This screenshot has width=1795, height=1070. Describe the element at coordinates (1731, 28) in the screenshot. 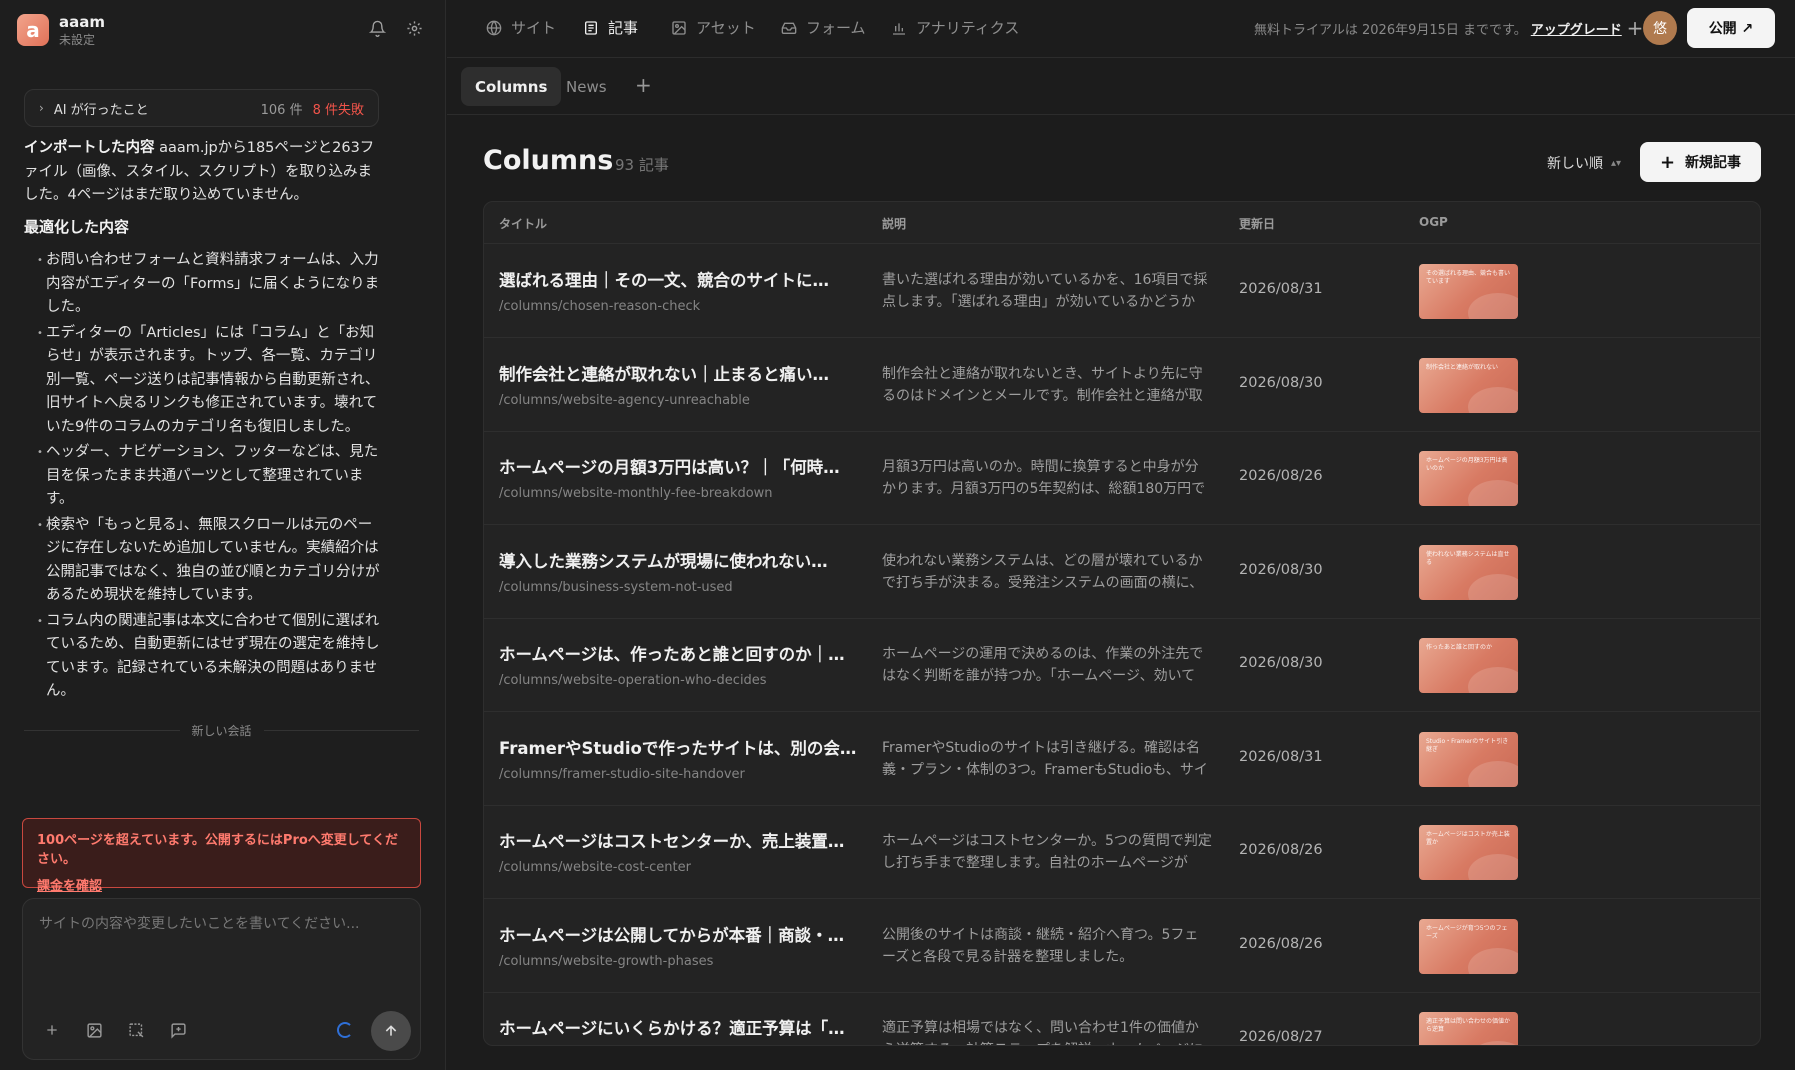

I see `publish-button: 公開 ↗` at that location.